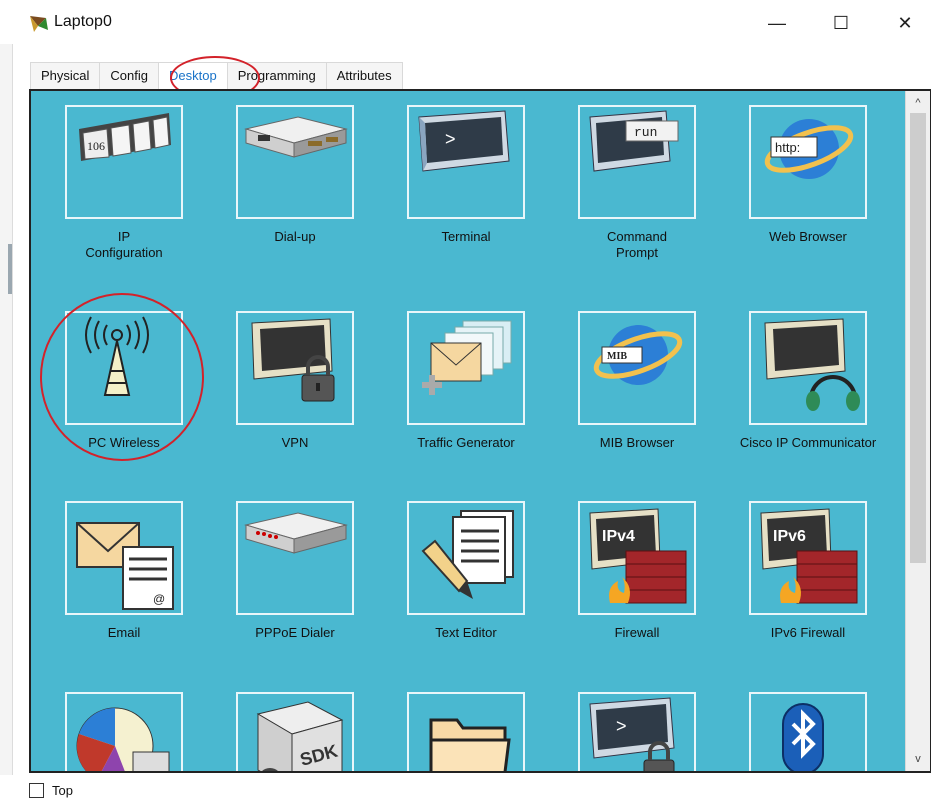  Describe the element at coordinates (296, 137) in the screenshot. I see `dial-up-icon` at that location.